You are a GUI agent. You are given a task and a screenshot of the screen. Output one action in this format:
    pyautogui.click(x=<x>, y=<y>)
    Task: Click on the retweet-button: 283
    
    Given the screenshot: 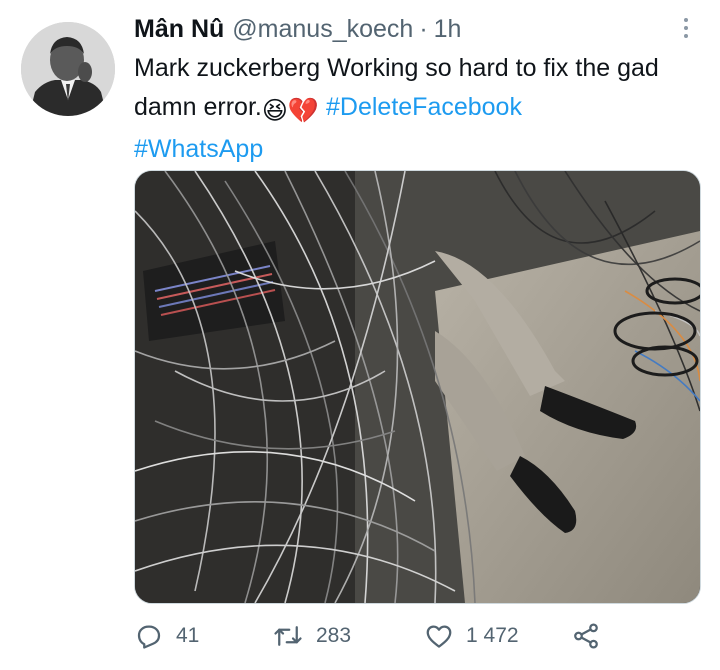 What is the action you would take?
    pyautogui.click(x=311, y=636)
    